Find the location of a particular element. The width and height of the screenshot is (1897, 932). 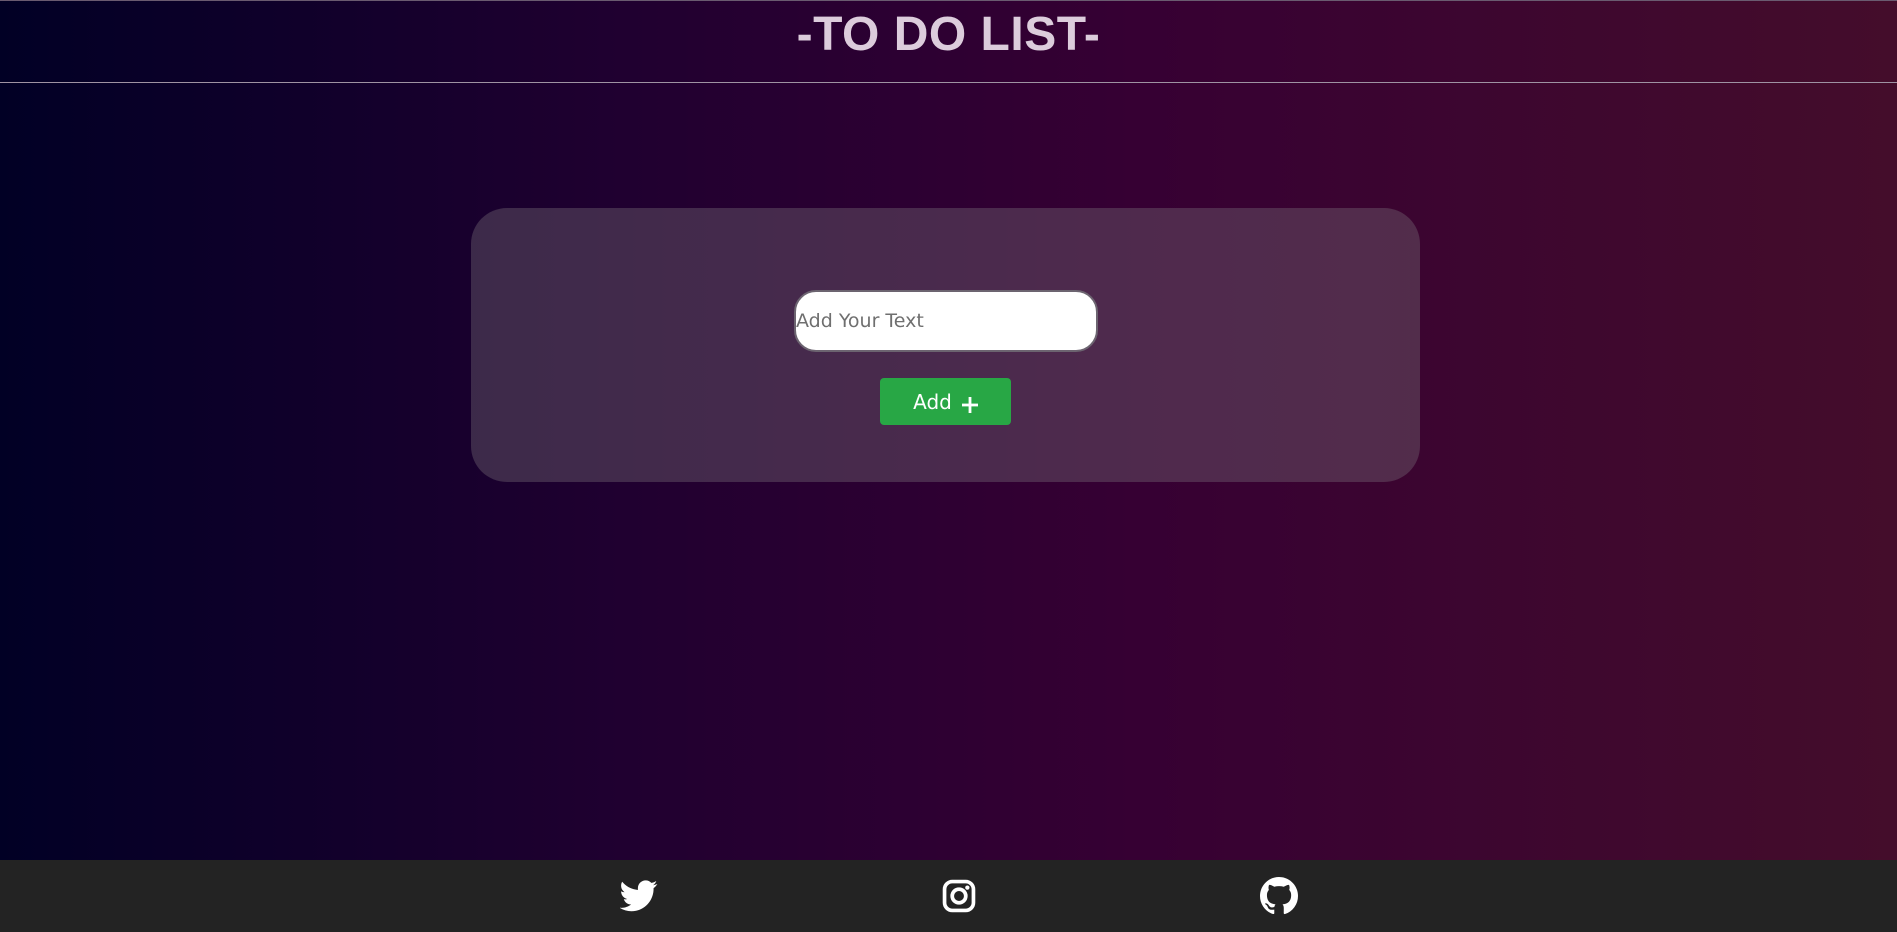

github-icon is located at coordinates (1279, 896).